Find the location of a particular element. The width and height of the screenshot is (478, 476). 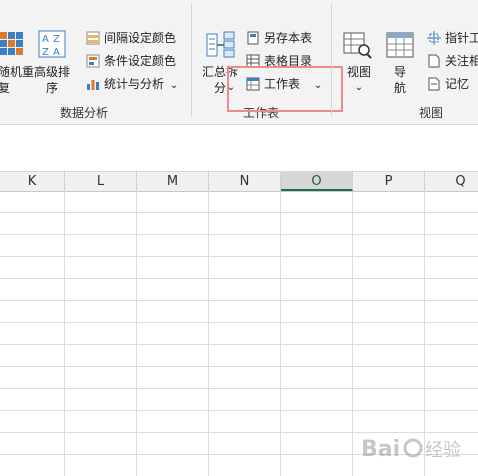

column-header: Q is located at coordinates (451, 181).